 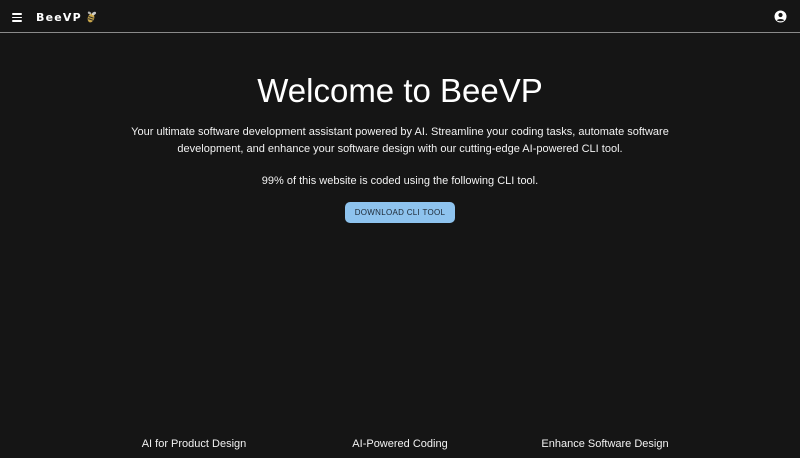 I want to click on account-circle-icon, so click(x=780, y=16).